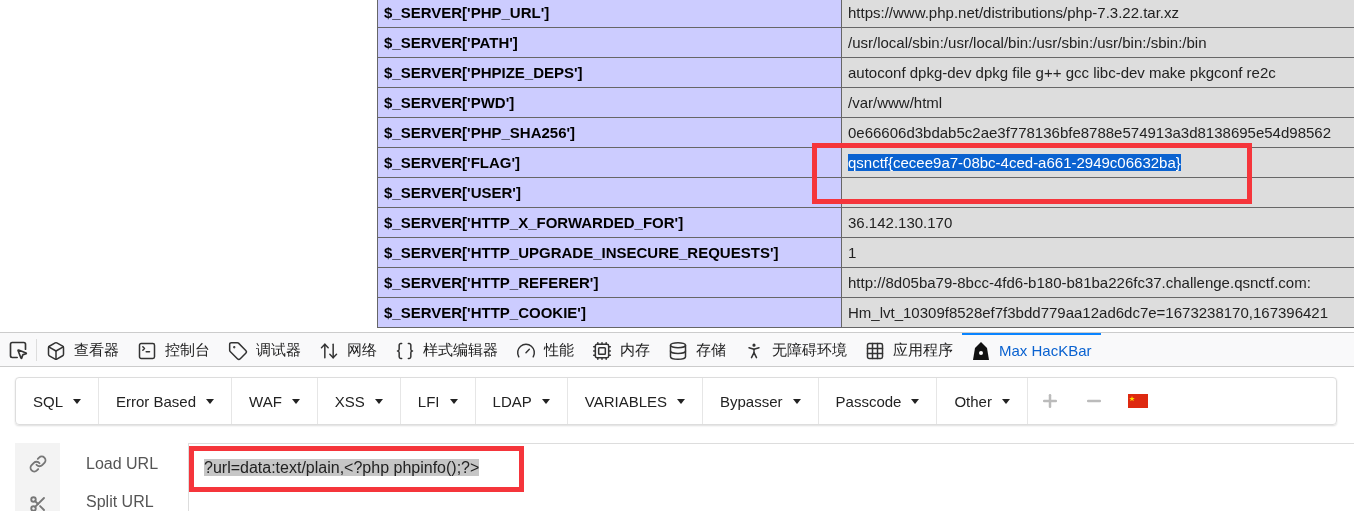  Describe the element at coordinates (82, 349) in the screenshot. I see `devtools-tab: 查看器` at that location.